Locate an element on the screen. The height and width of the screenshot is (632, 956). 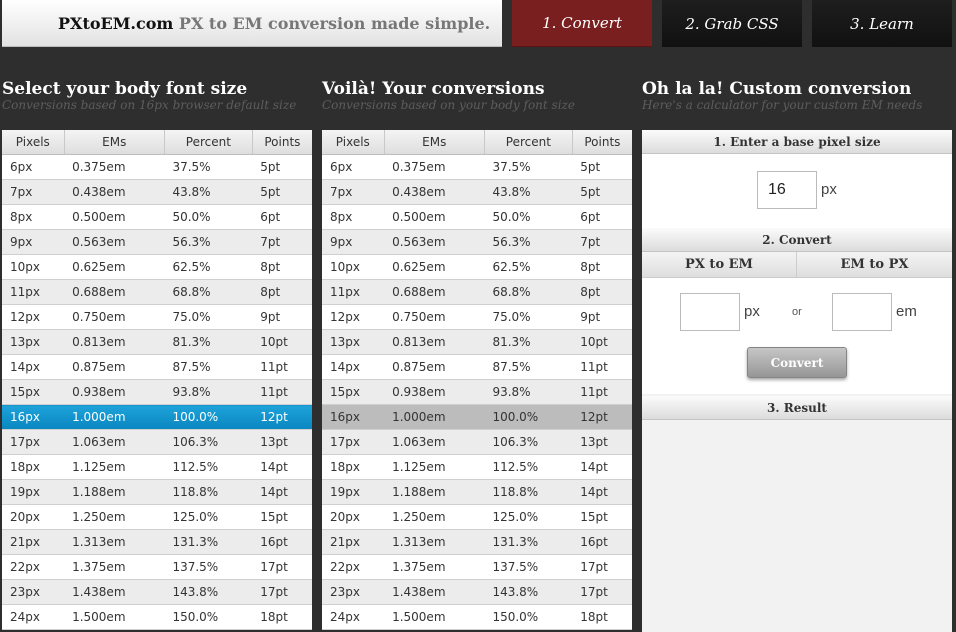
left-cell: 18pt is located at coordinates (282, 617).